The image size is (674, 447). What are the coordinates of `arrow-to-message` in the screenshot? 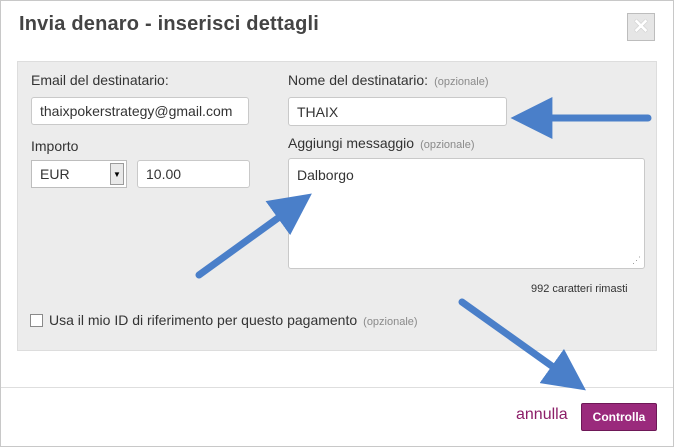 It's located at (253, 236).